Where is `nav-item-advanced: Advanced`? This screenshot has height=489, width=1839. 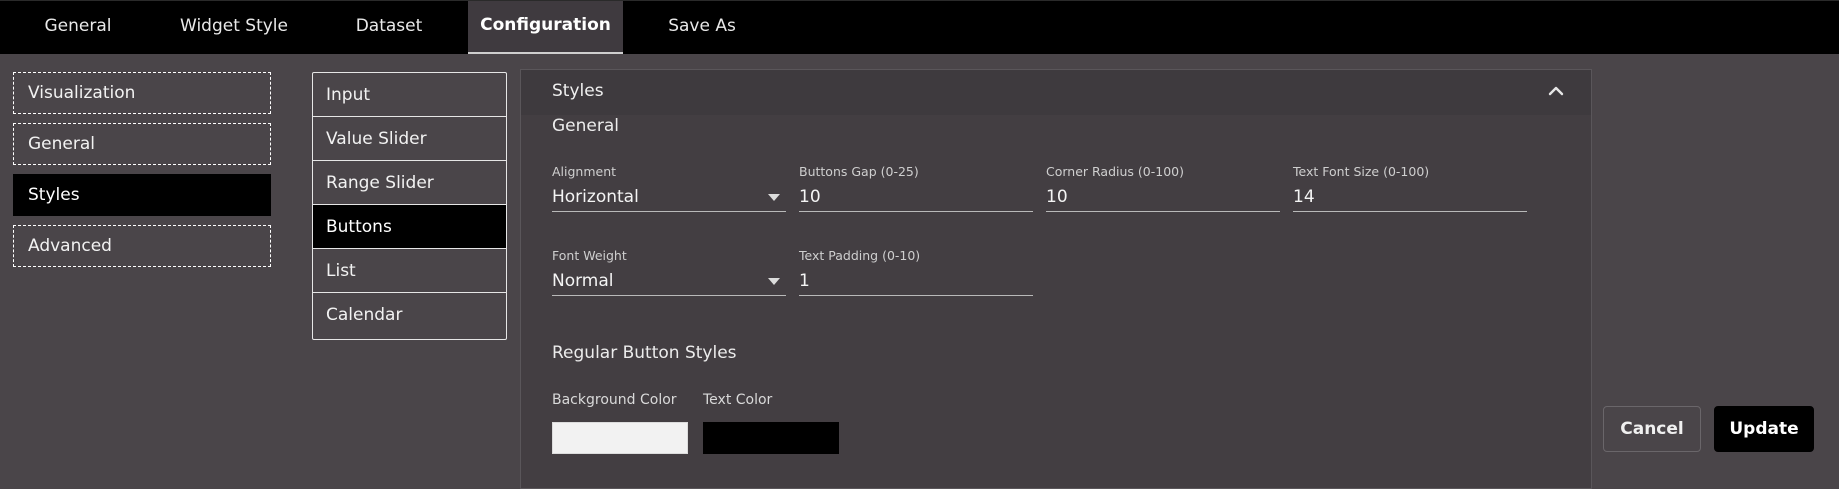
nav-item-advanced: Advanced is located at coordinates (142, 246).